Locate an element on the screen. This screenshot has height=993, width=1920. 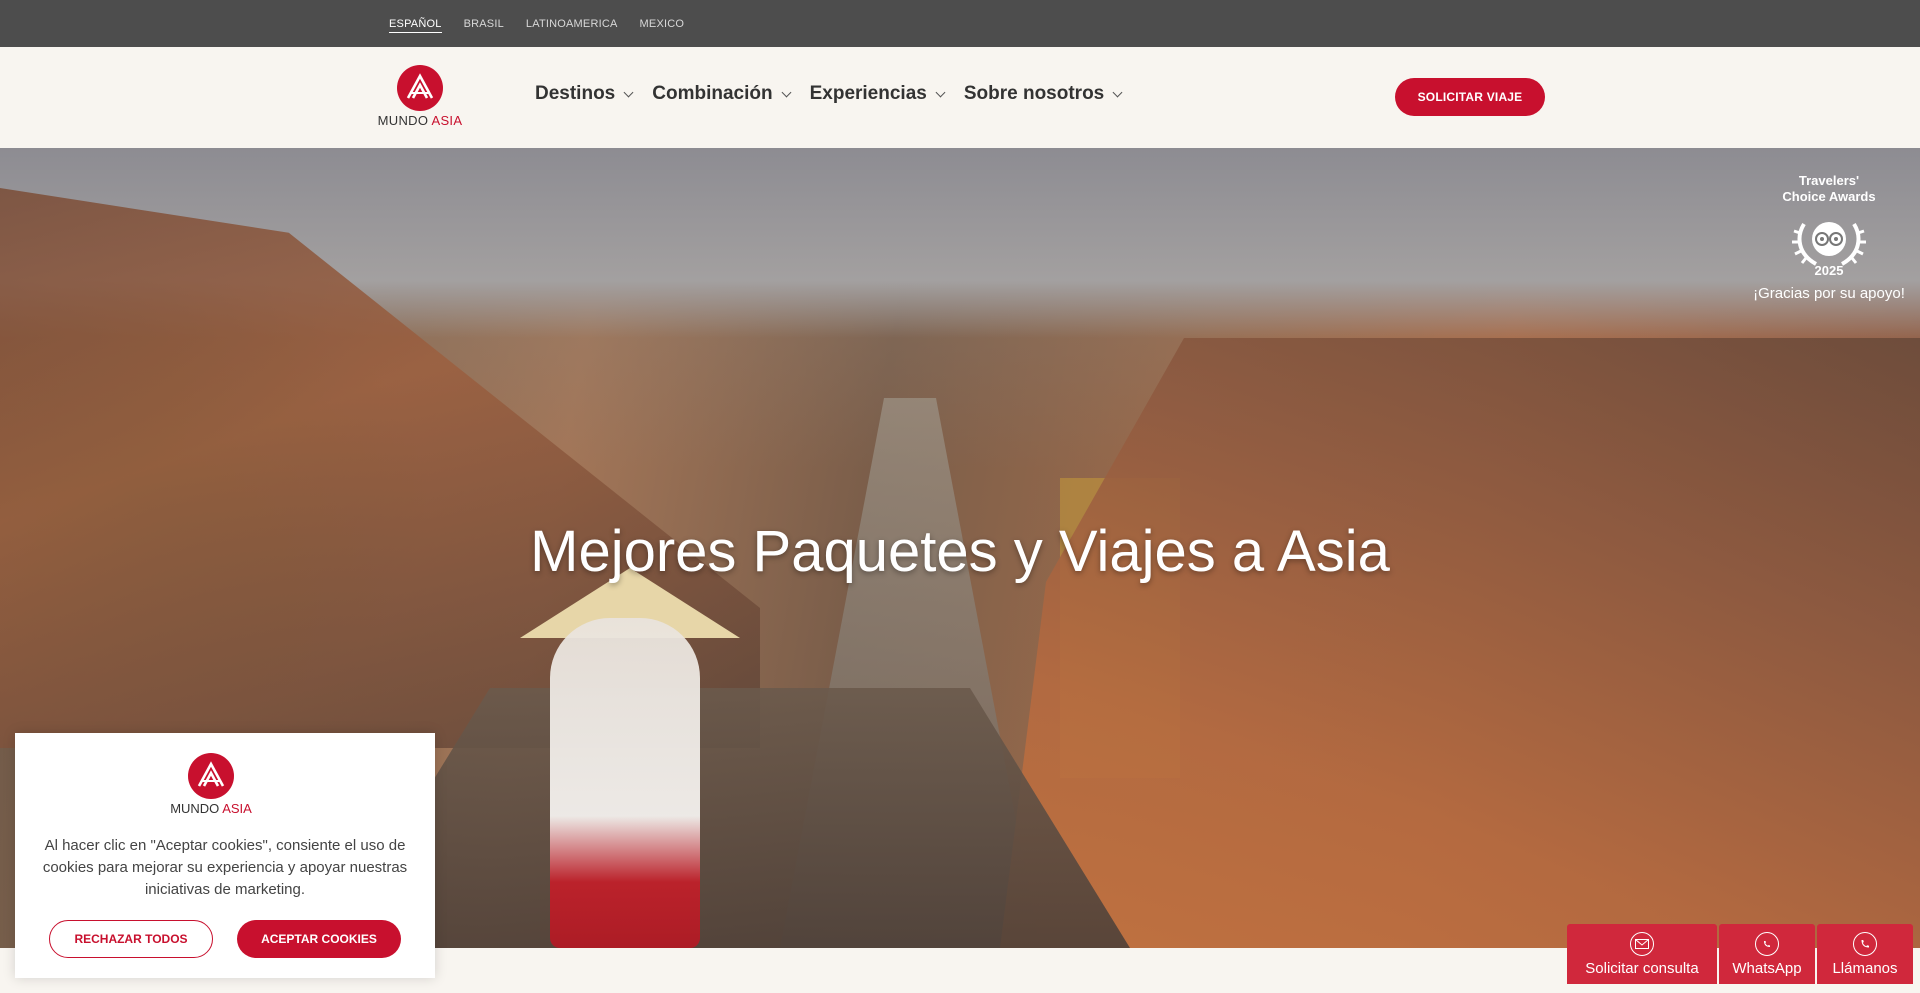
whatsapp-button: WhatsApp is located at coordinates (1767, 954).